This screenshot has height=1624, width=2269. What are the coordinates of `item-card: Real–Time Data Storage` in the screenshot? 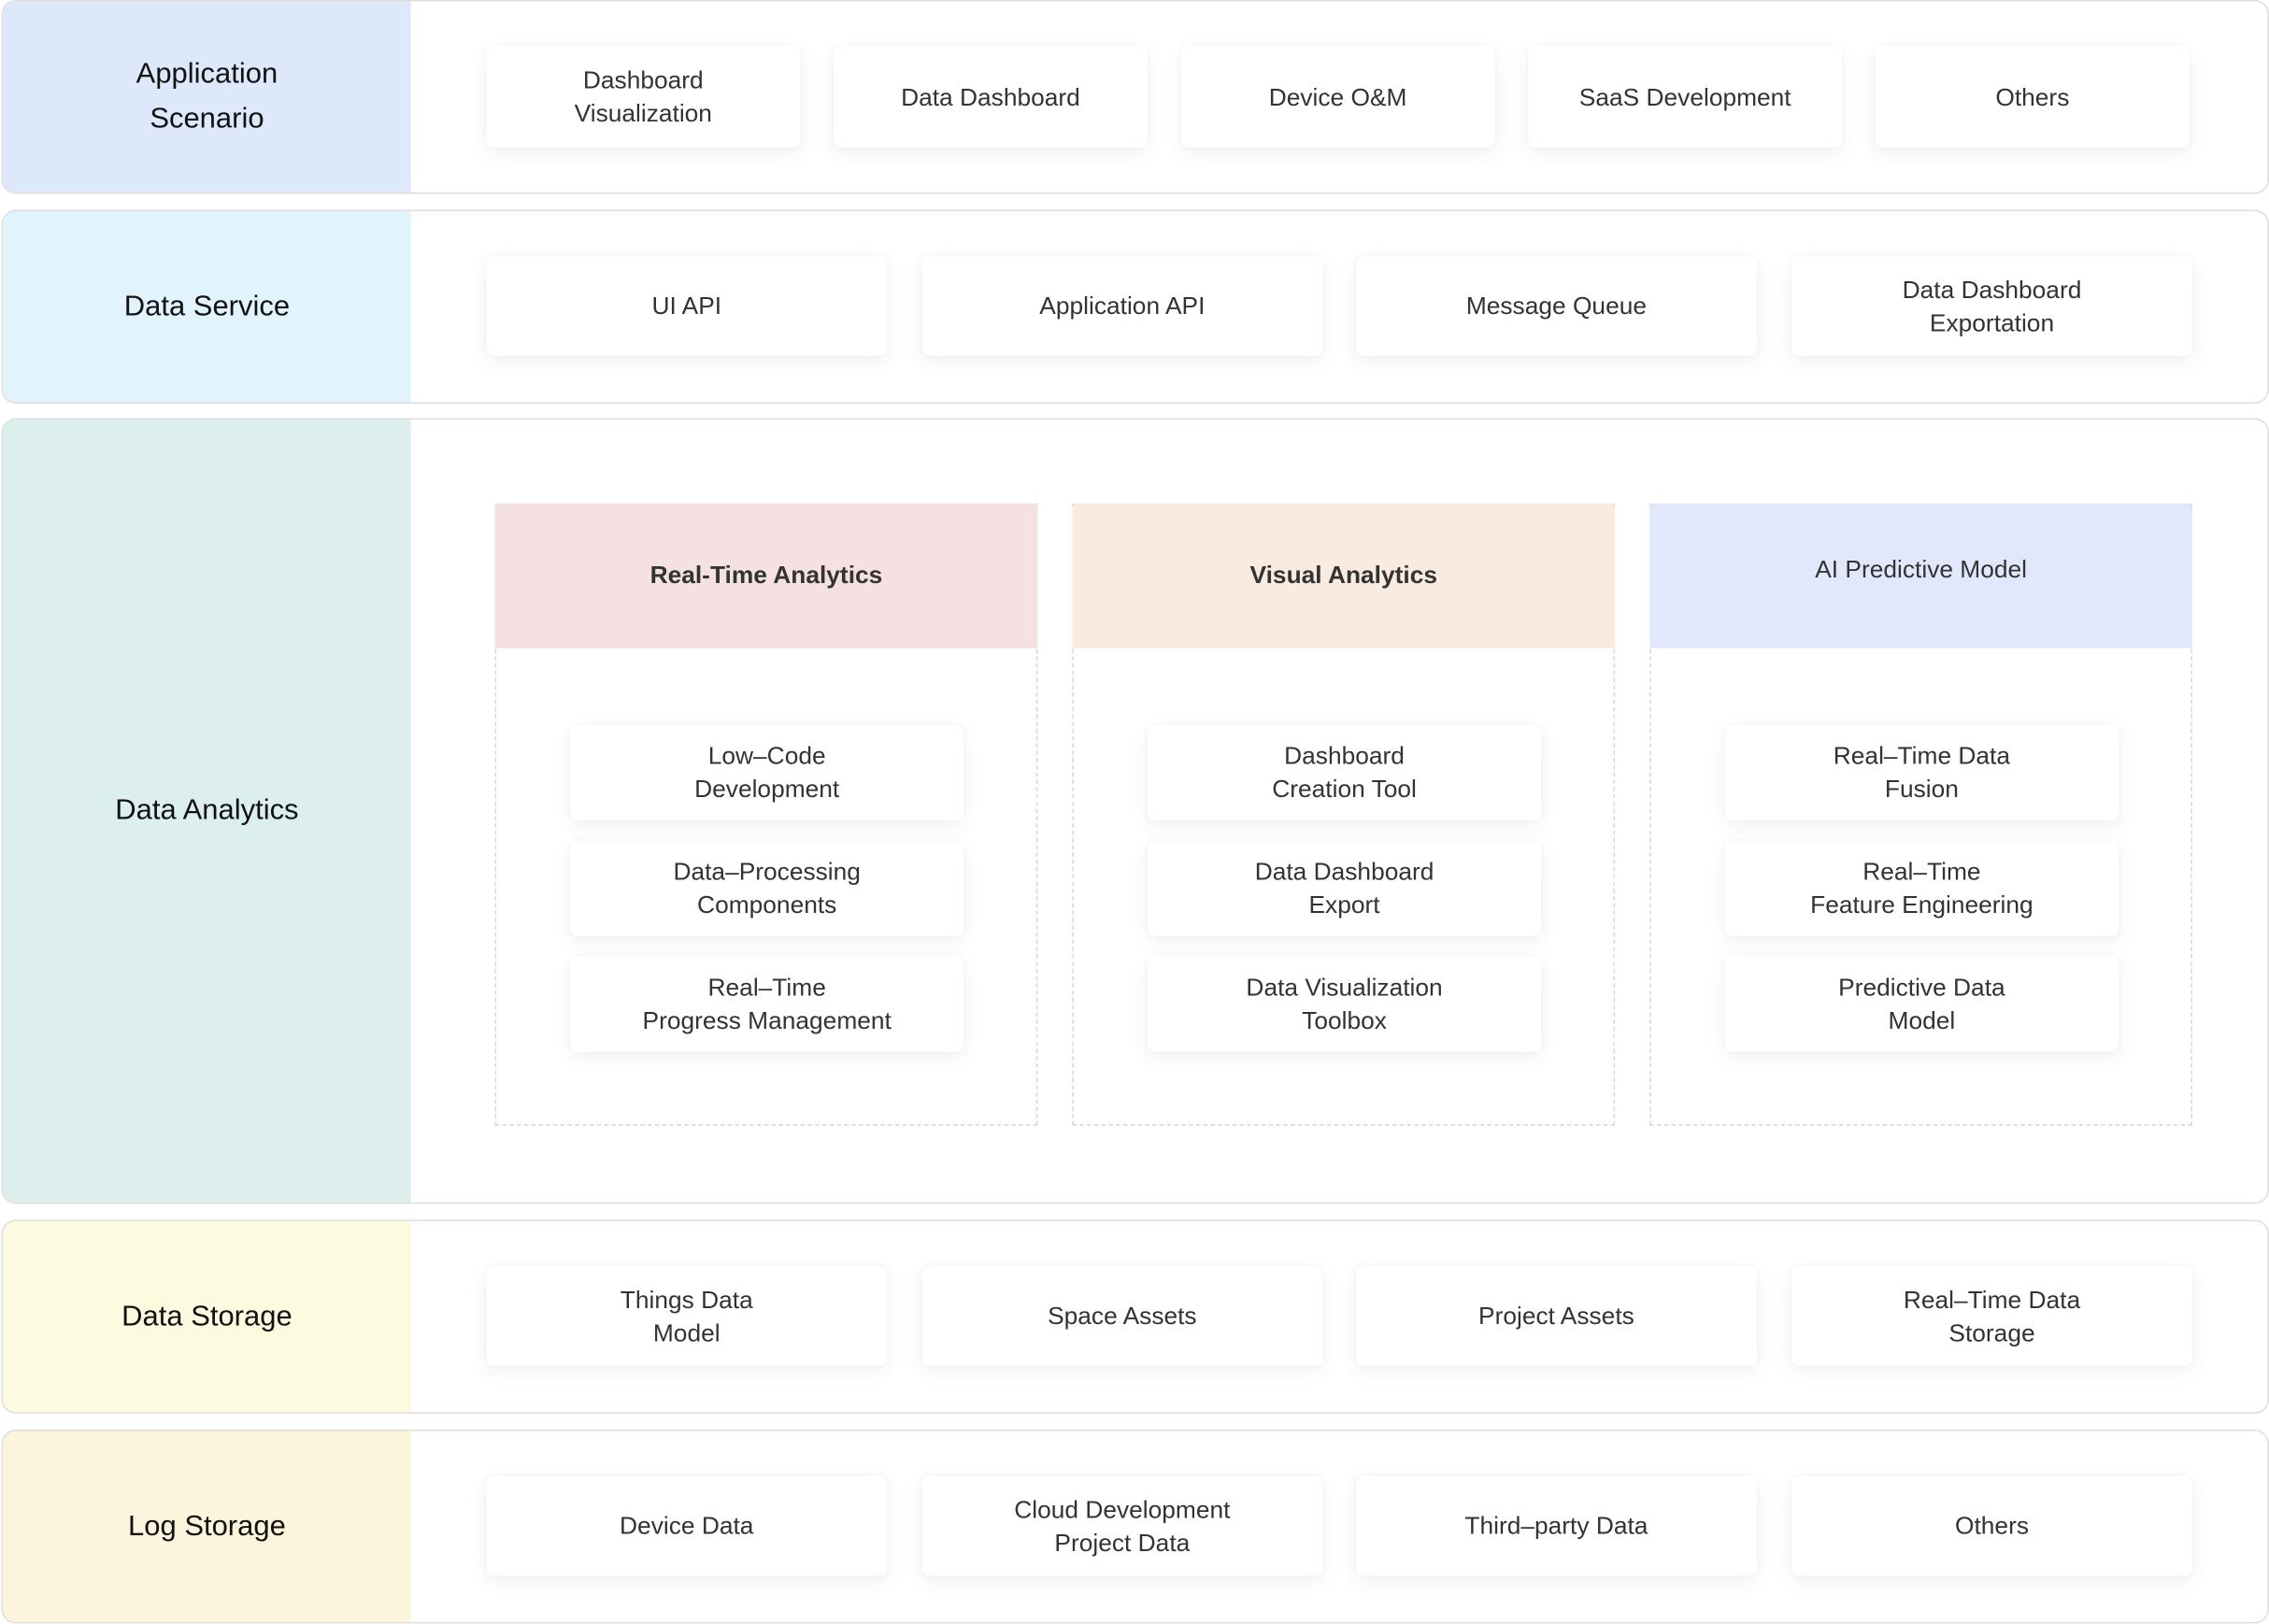 It's located at (1991, 1315).